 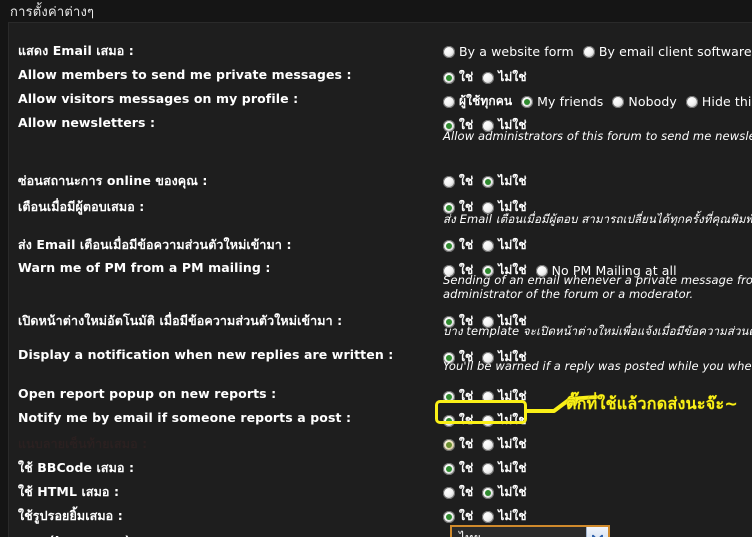 I want to click on row-label-always-html: ใช้ HTML เสมอ :, so click(x=69, y=491).